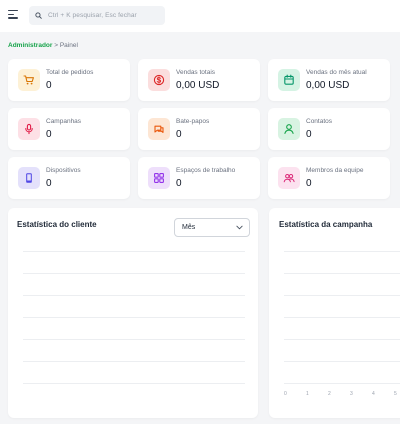 Image resolution: width=400 pixels, height=424 pixels. I want to click on stat-label: Membros da equipe, so click(335, 170).